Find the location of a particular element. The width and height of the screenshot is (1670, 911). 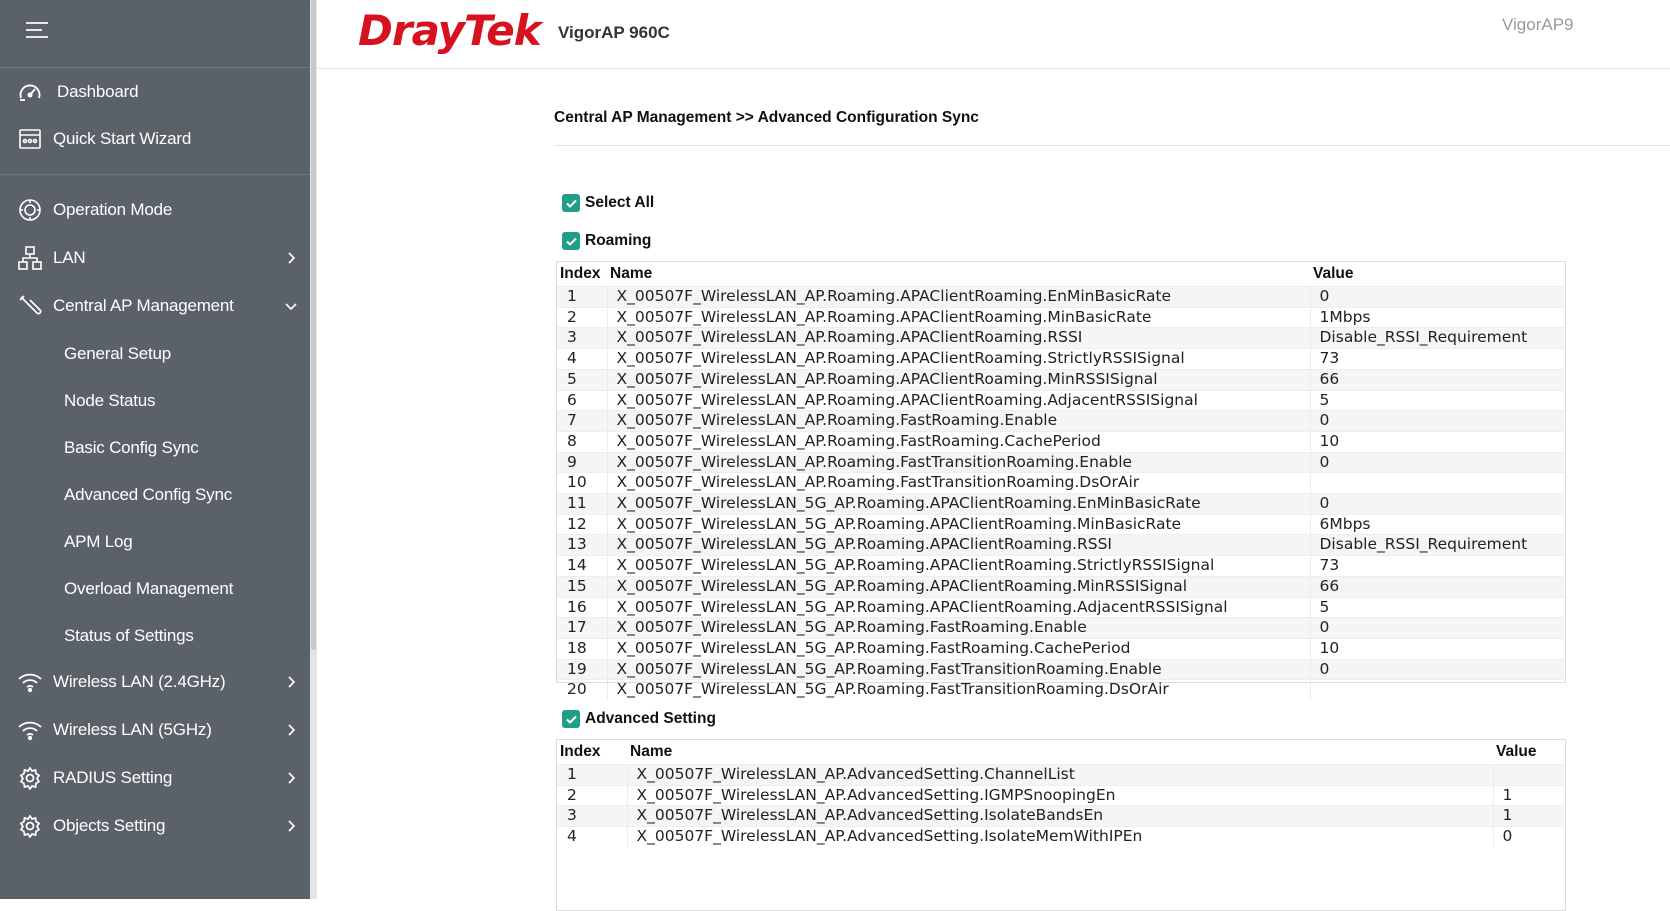

sidebar-item-overload-management: Overload Management is located at coordinates (155, 589).